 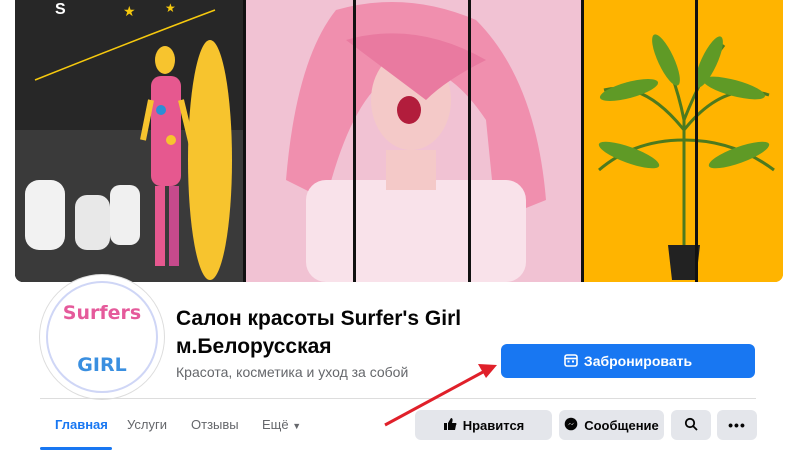 What do you see at coordinates (621, 425) in the screenshot?
I see `message-button-label: Сообщение` at bounding box center [621, 425].